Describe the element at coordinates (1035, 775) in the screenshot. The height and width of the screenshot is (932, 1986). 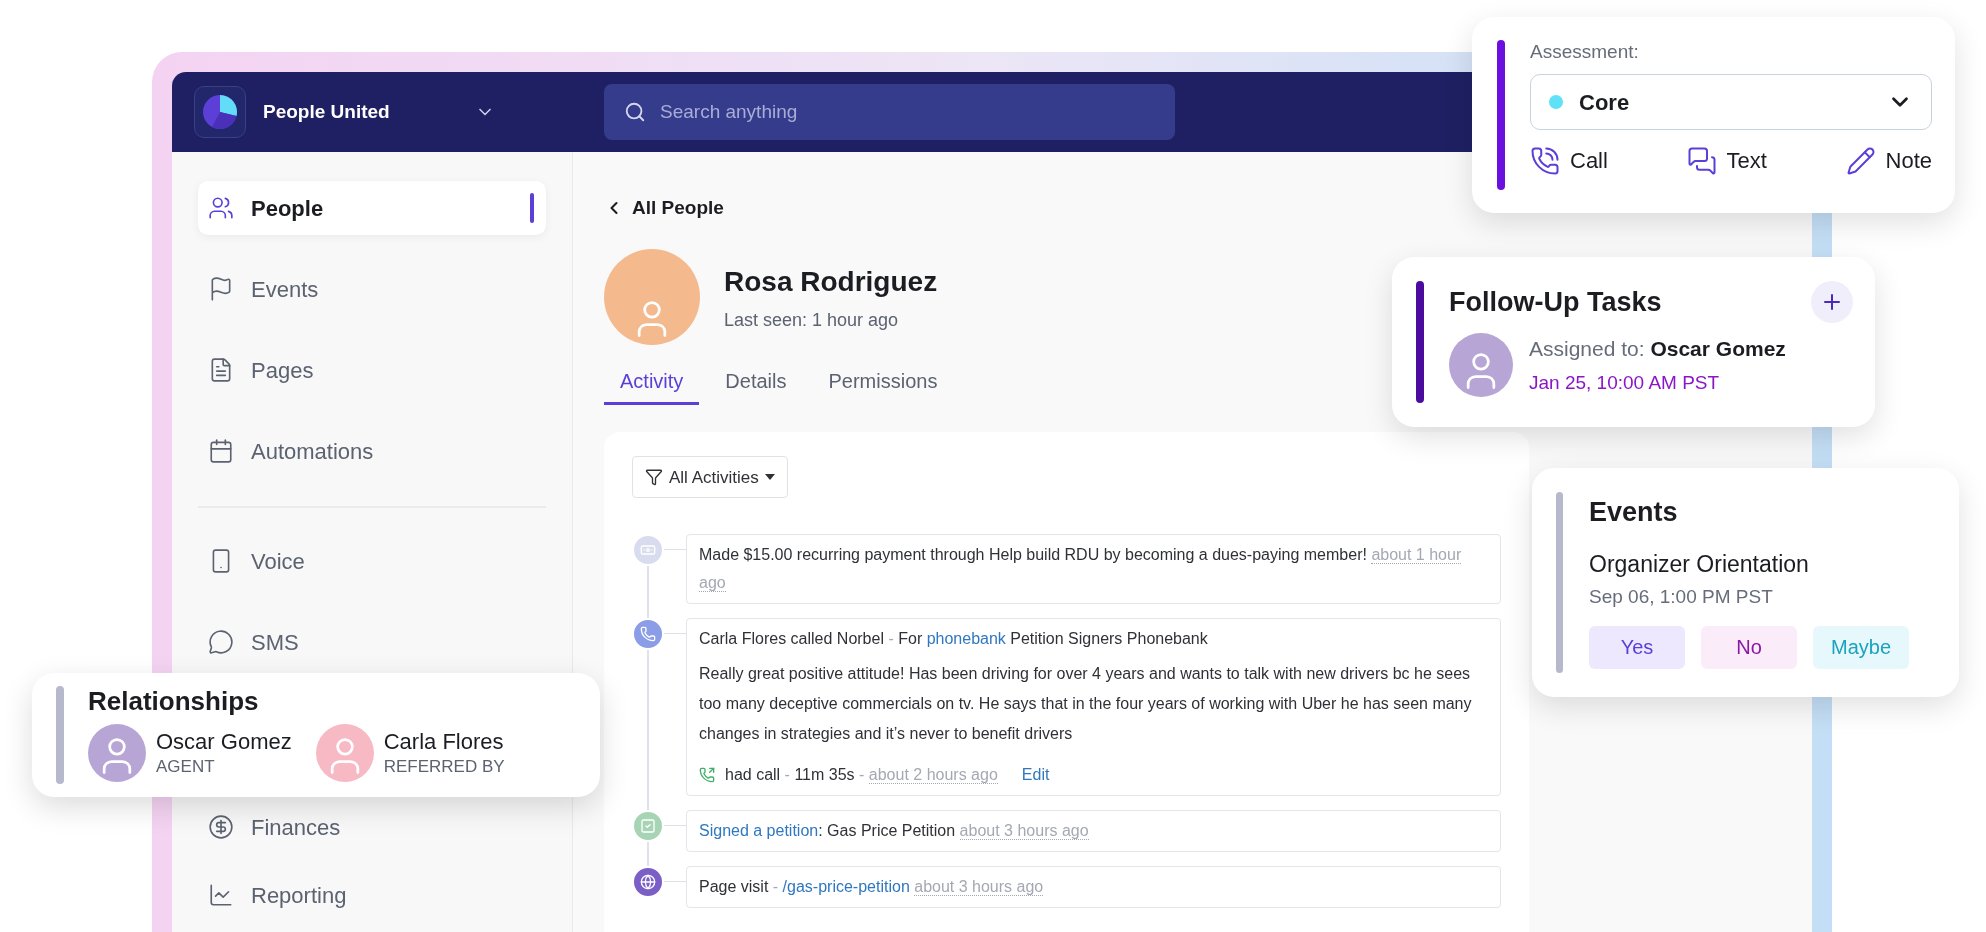
I see `edit-link: Edit` at that location.